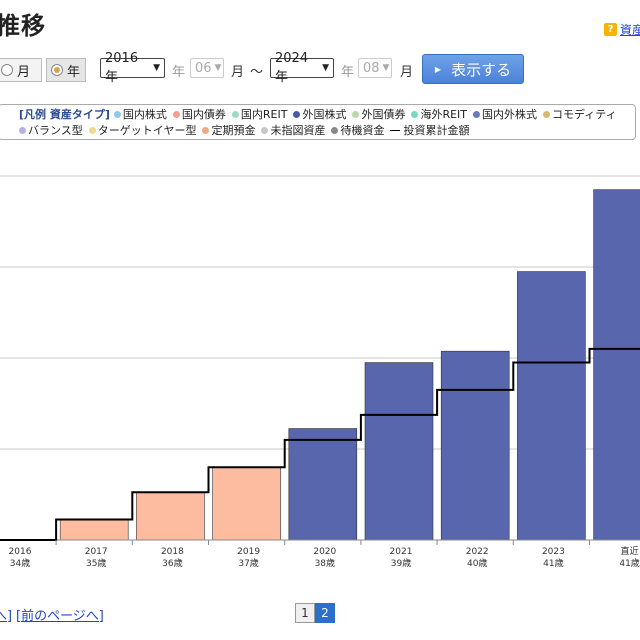  I want to click on range-tilde: ～, so click(257, 72).